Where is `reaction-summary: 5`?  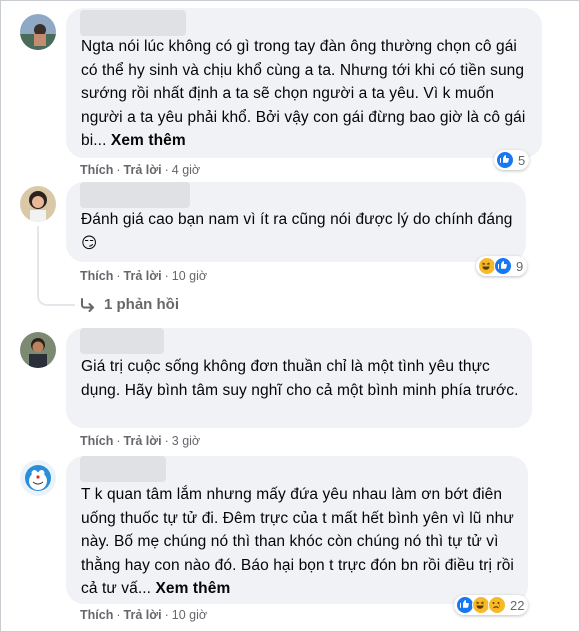 reaction-summary: 5 is located at coordinates (512, 160).